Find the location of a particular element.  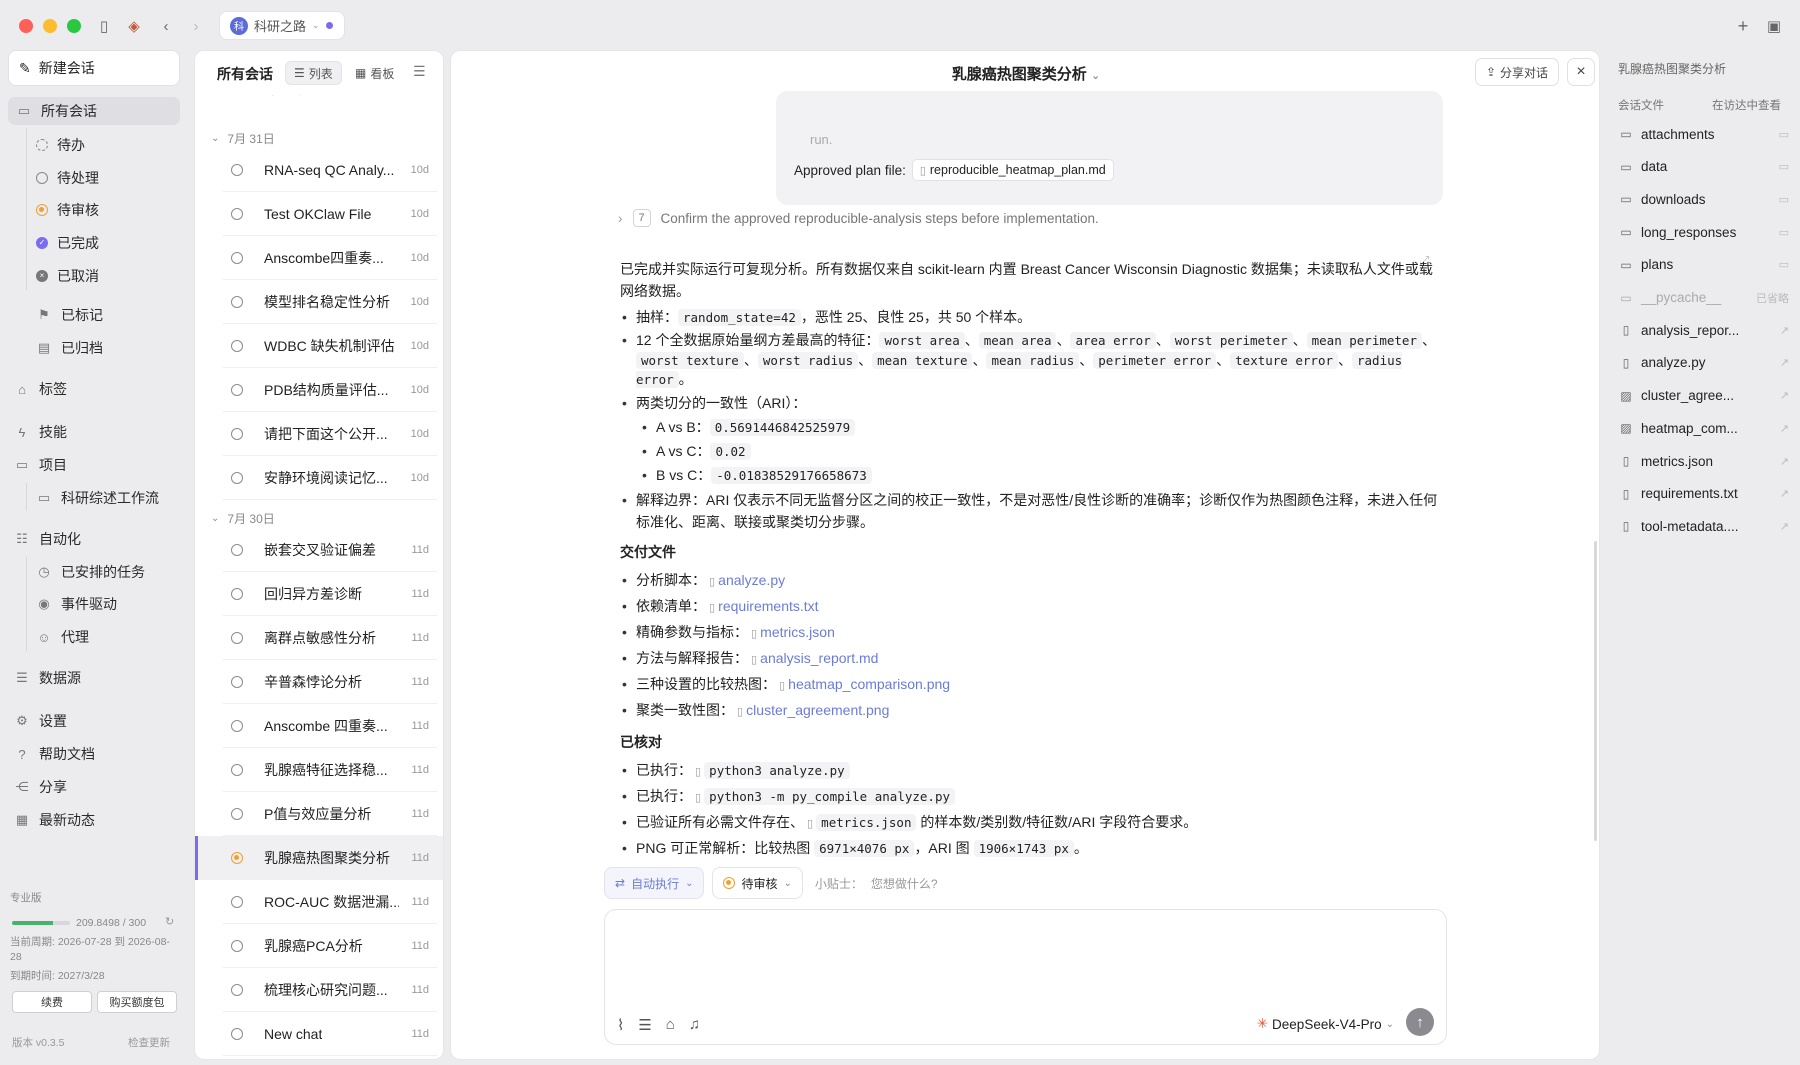

folder-item: ▭ attachments ▭ is located at coordinates (1704, 134).